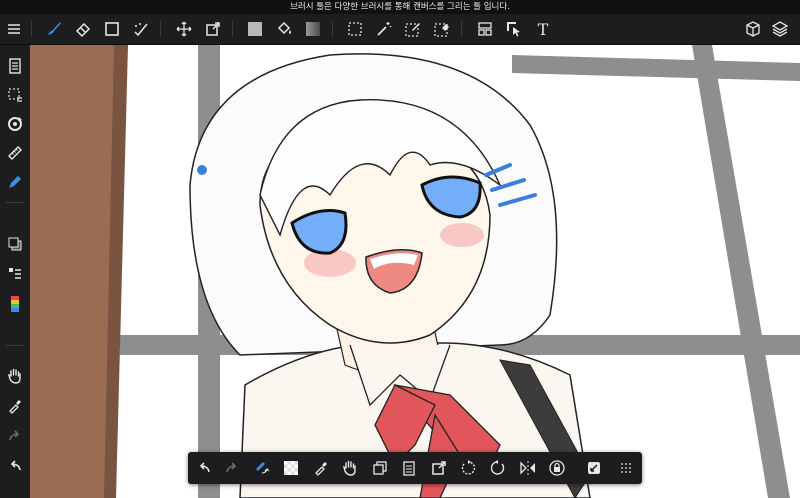  I want to click on top-toolbar: T, so click(400, 29).